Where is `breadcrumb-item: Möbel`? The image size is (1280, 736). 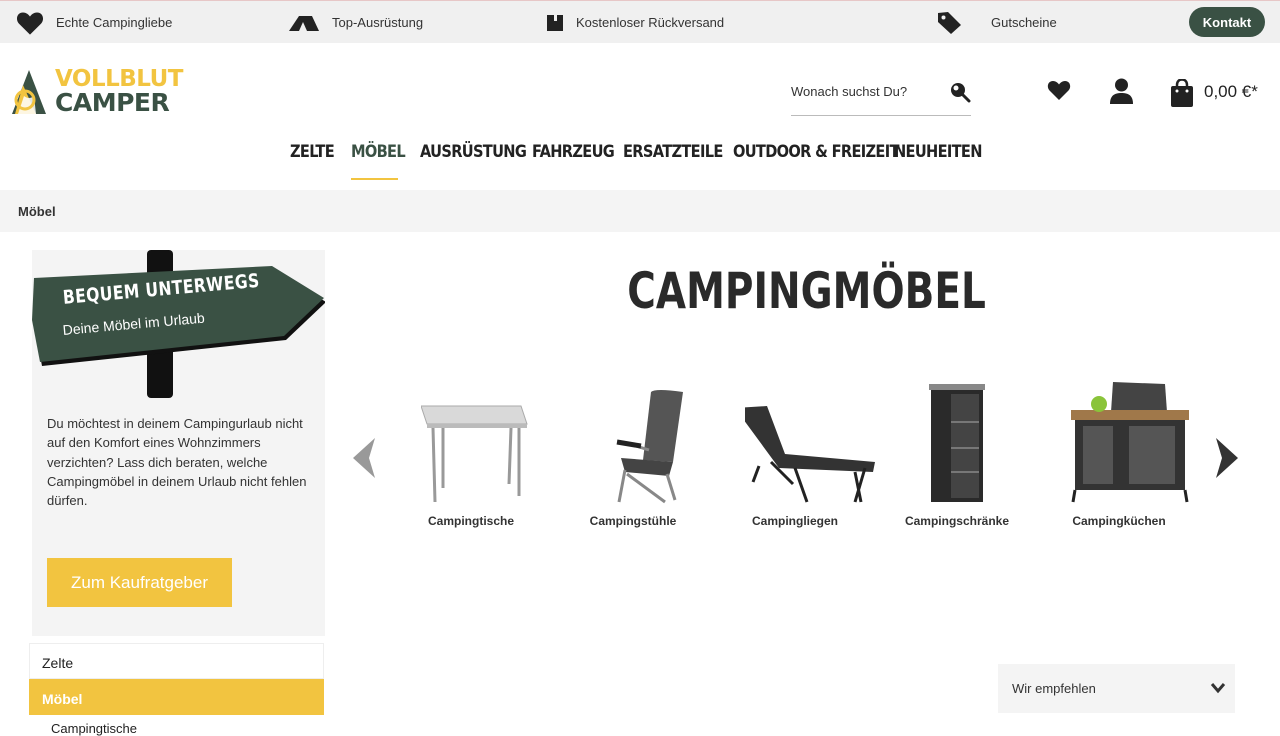
breadcrumb-item: Möbel is located at coordinates (37, 211).